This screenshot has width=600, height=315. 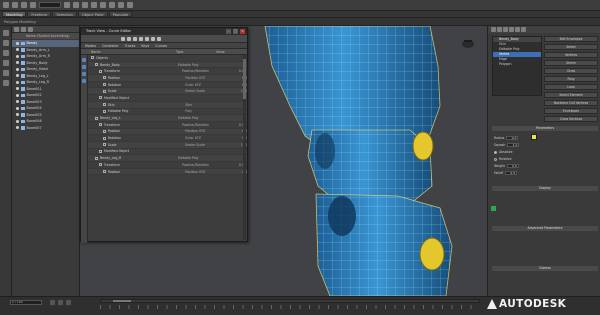 I want to click on unlink-icon, so click(x=33, y=5).